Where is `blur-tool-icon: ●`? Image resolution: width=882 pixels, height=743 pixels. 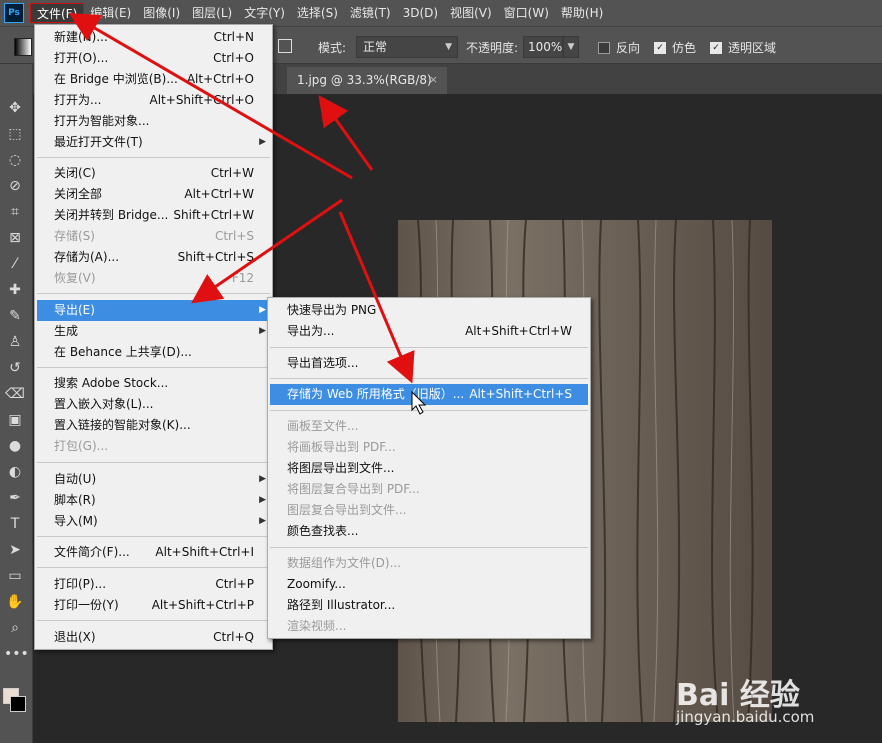
blur-tool-icon: ● is located at coordinates (15, 446).